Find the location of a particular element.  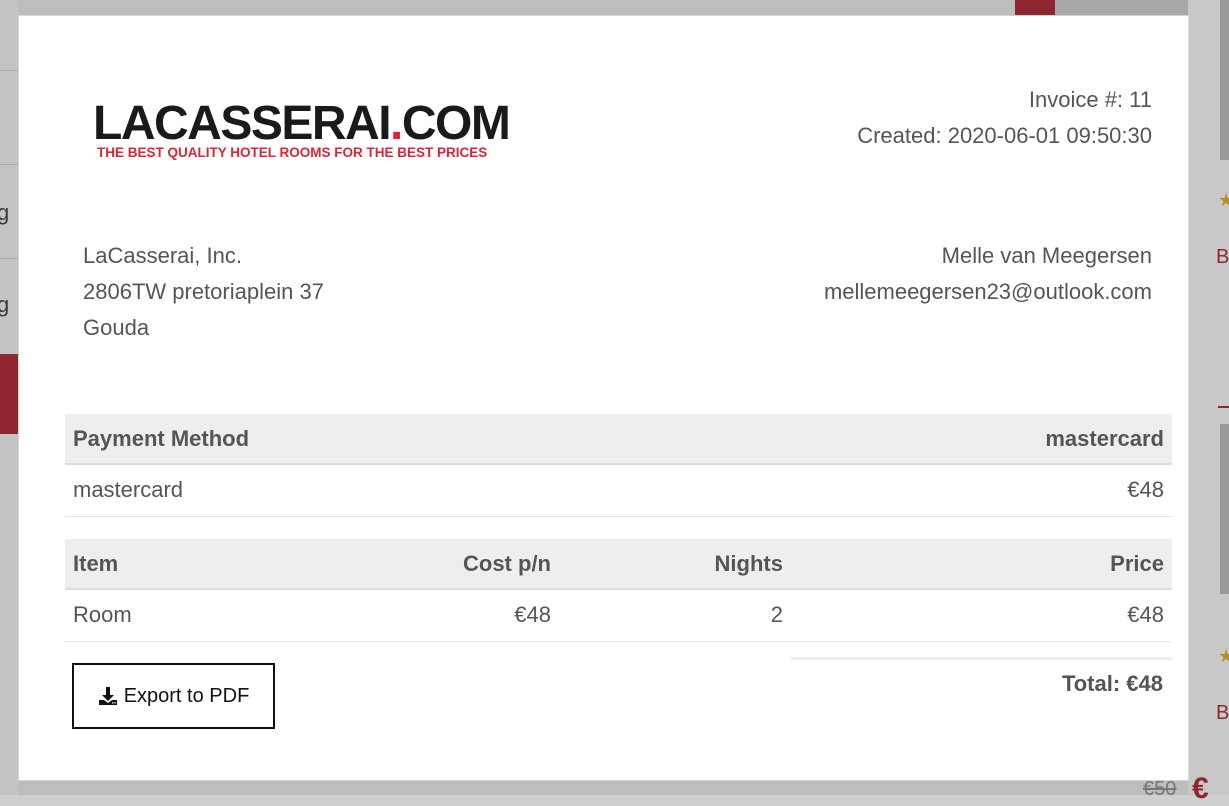

logo-text: LACASSERAI is located at coordinates (242, 123).